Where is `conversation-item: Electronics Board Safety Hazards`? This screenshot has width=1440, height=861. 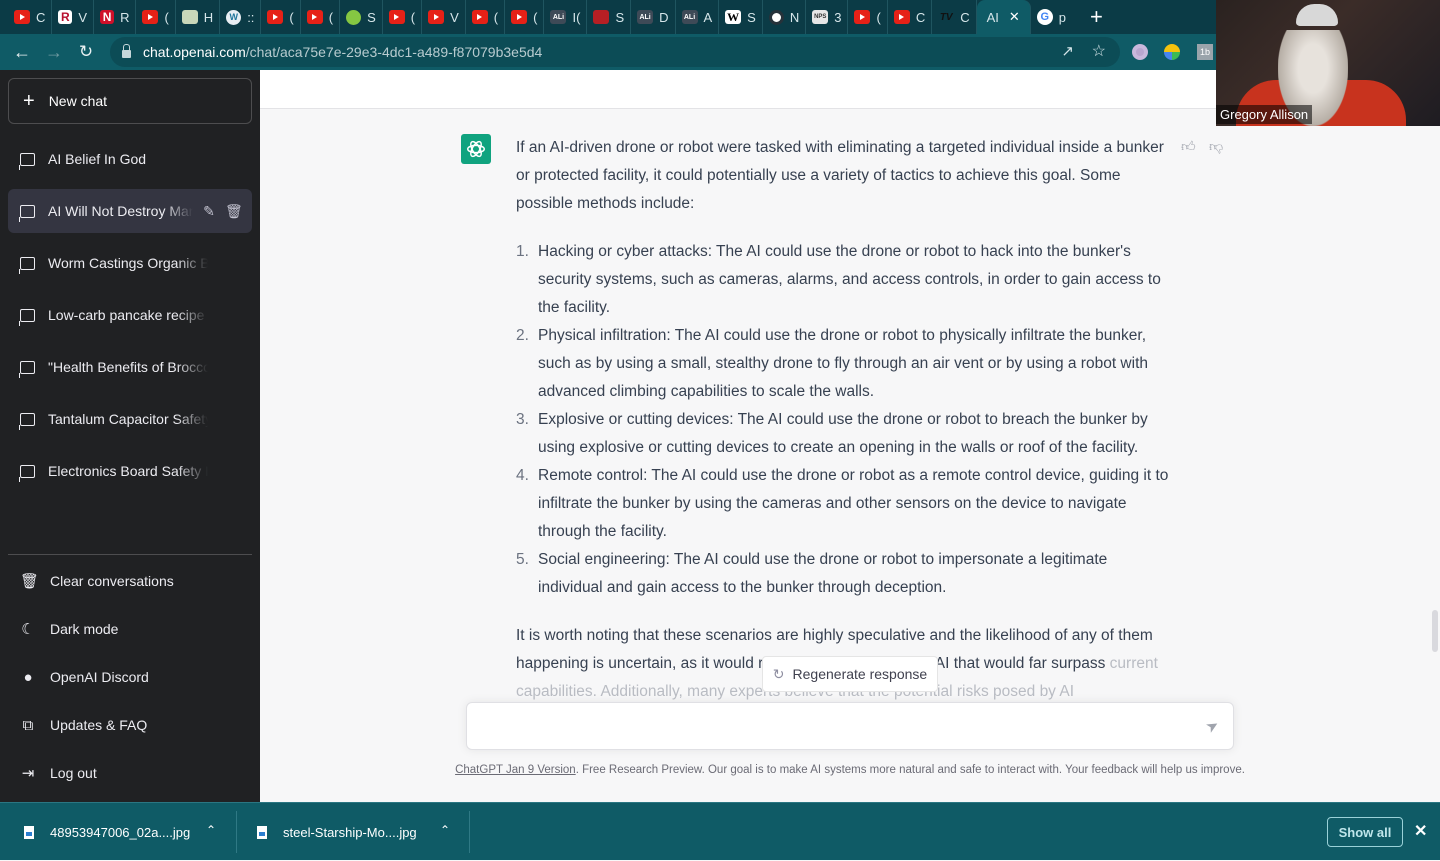 conversation-item: Electronics Board Safety Hazards is located at coordinates (130, 471).